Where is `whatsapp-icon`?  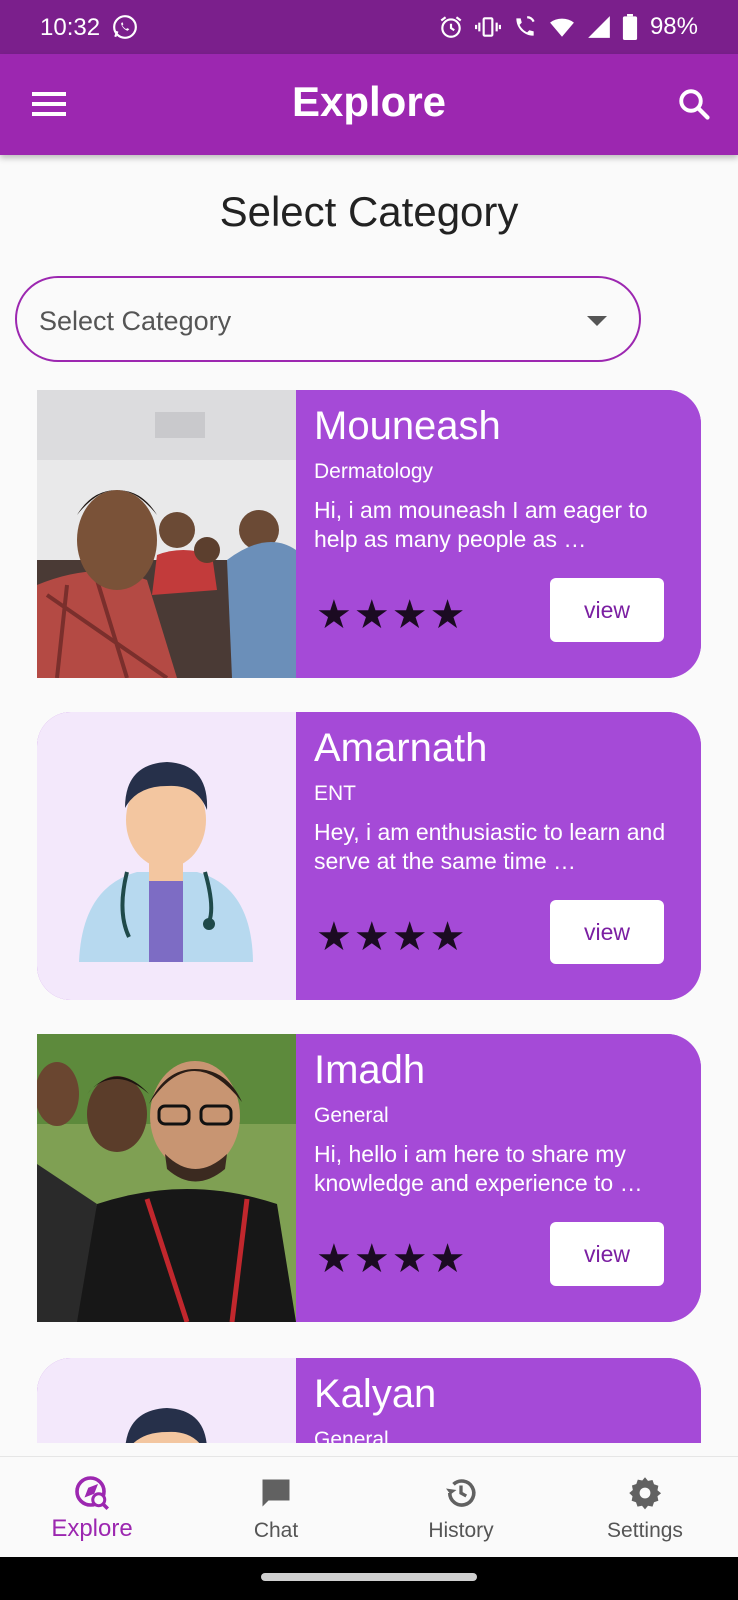
whatsapp-icon is located at coordinates (125, 27).